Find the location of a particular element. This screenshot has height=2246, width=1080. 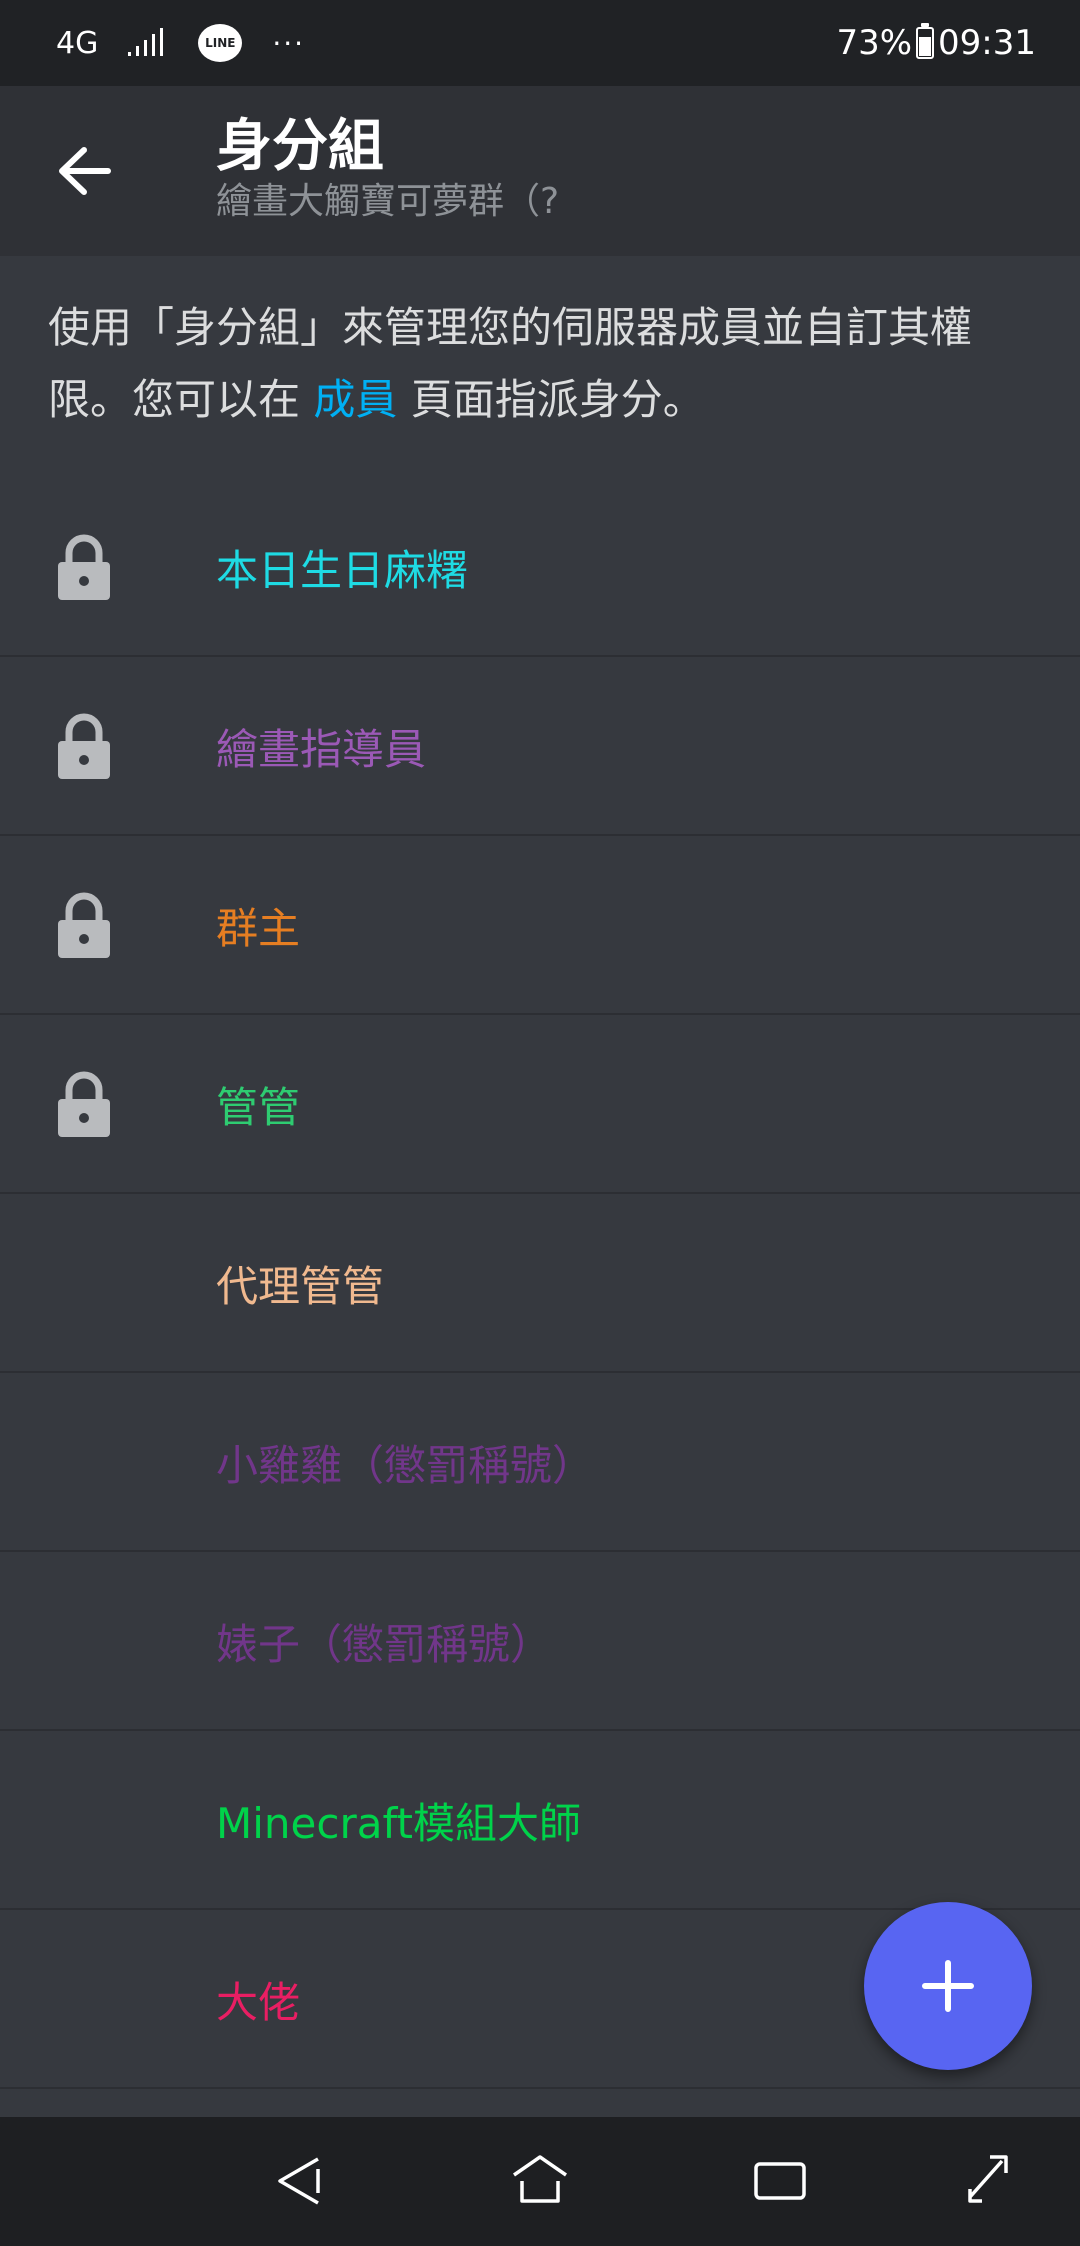

role-name: 繪畫指導員 is located at coordinates (321, 749).